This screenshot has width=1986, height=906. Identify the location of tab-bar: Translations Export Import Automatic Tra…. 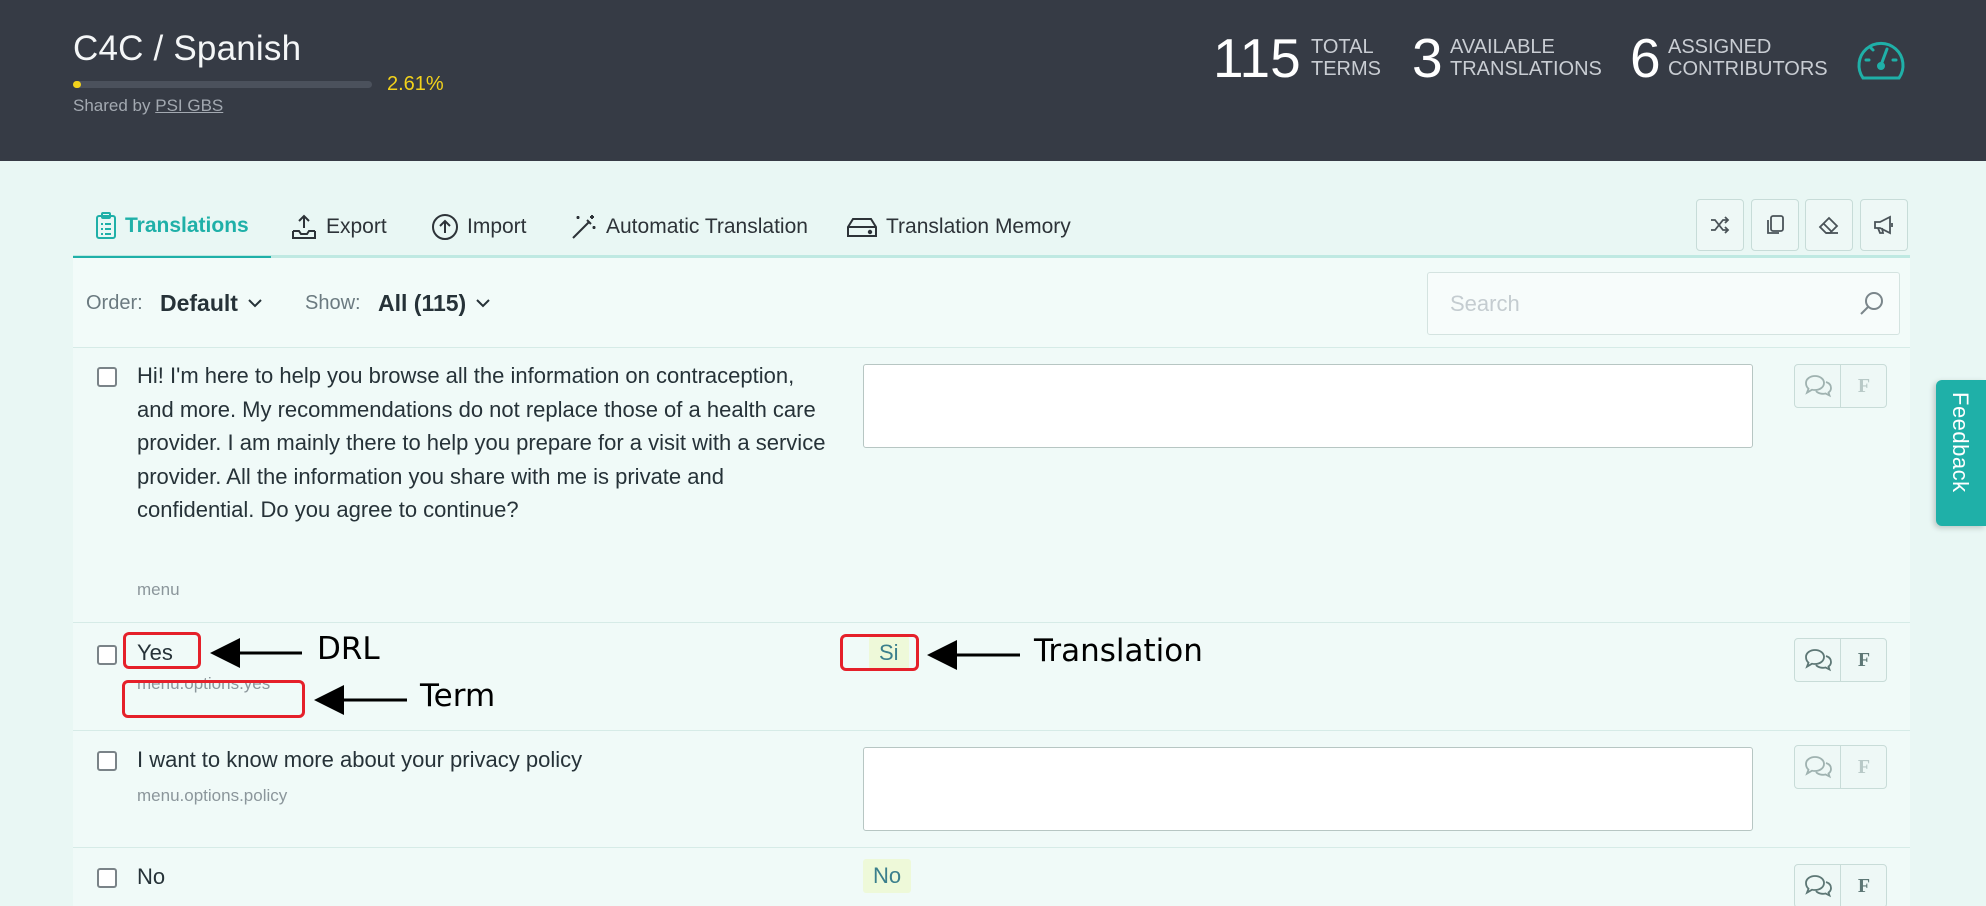
(991, 227).